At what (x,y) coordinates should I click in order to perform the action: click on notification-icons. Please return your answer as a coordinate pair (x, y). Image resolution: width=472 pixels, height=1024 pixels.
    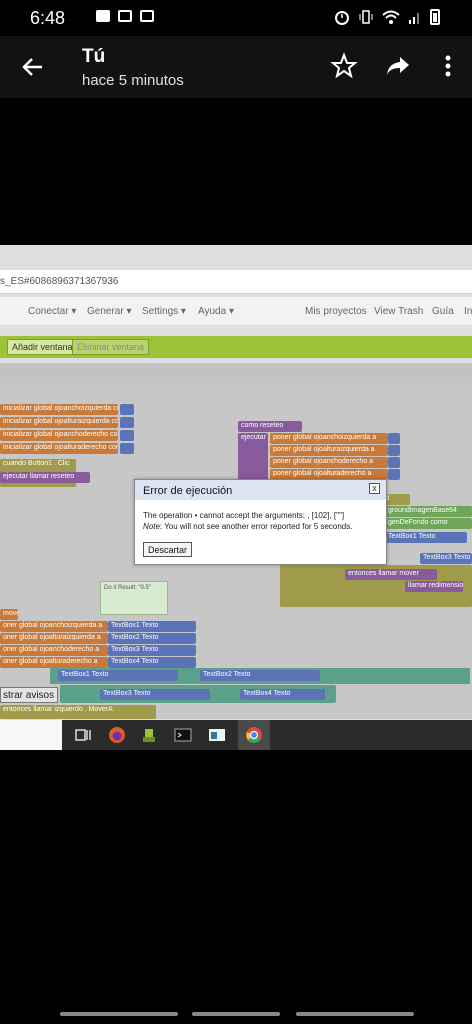
    Looking at the image, I should click on (125, 16).